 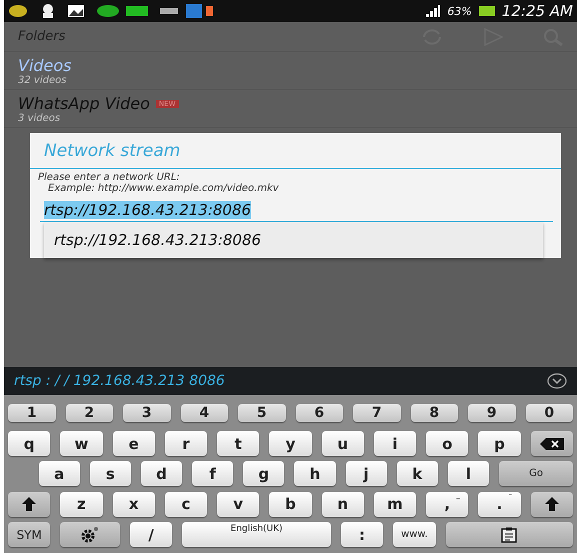 What do you see at coordinates (290, 443) in the screenshot?
I see `keyboard-key: y` at bounding box center [290, 443].